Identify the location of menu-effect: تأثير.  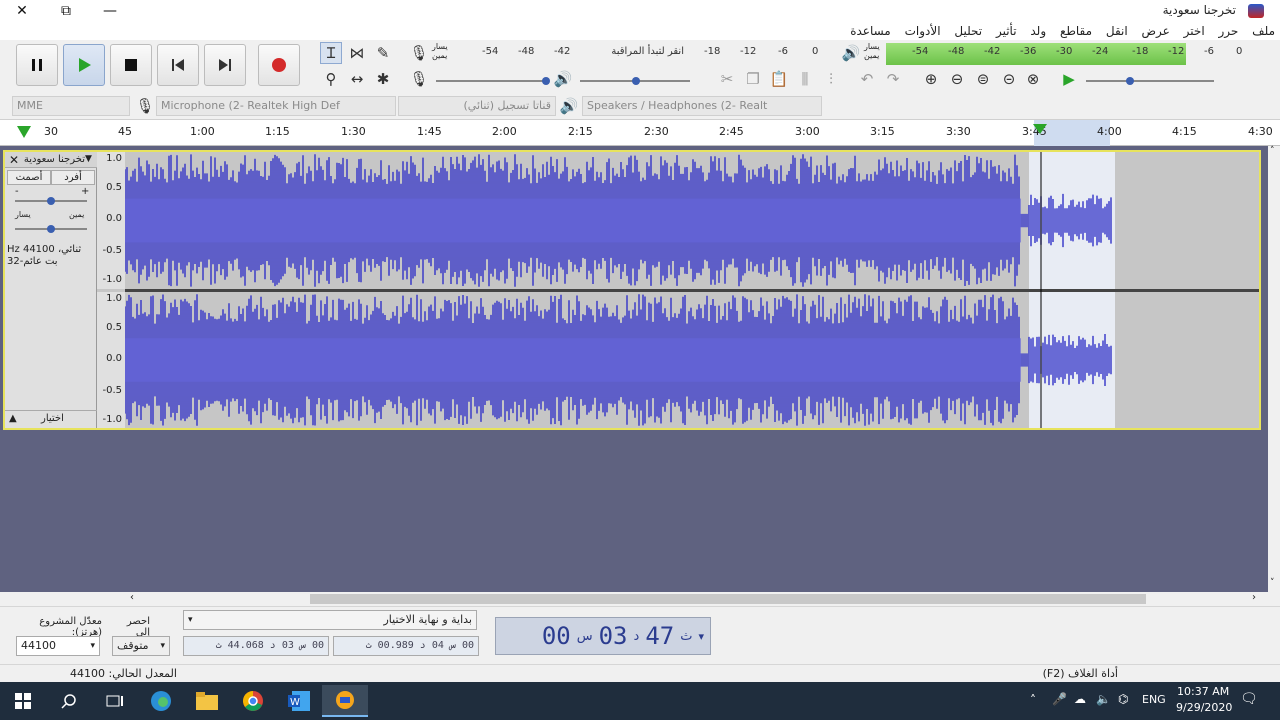
(1006, 31).